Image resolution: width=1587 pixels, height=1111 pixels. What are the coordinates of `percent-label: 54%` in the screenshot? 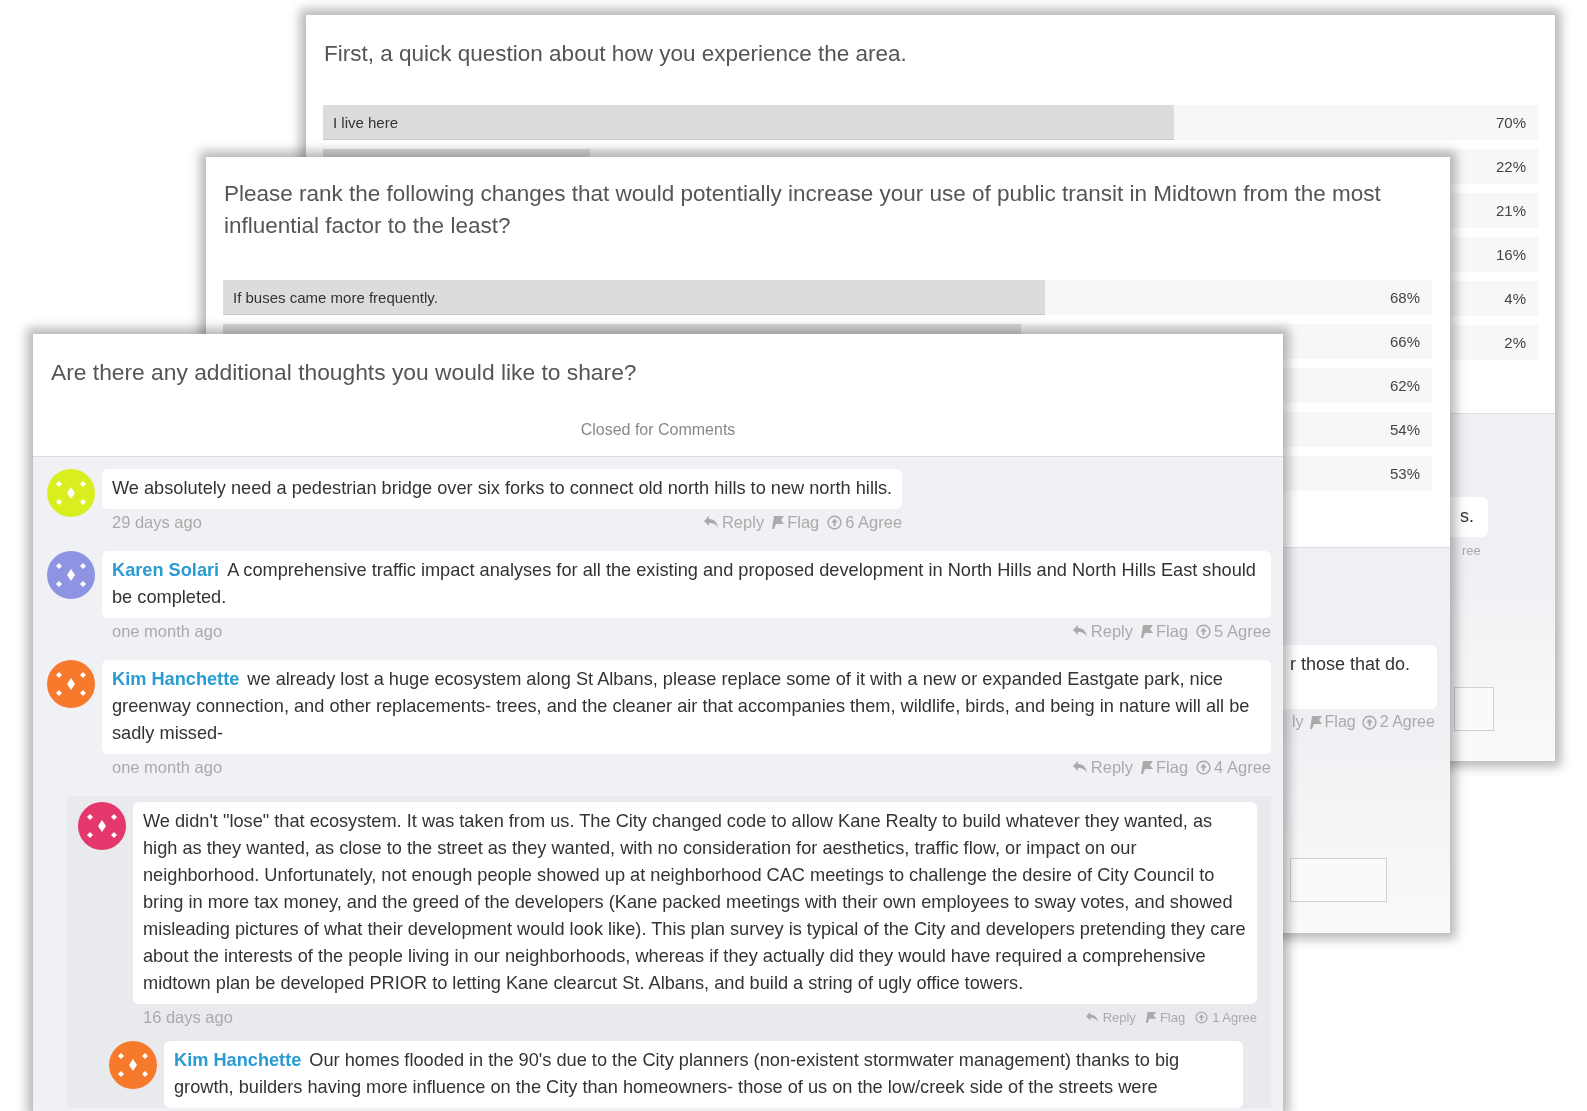 It's located at (1405, 429).